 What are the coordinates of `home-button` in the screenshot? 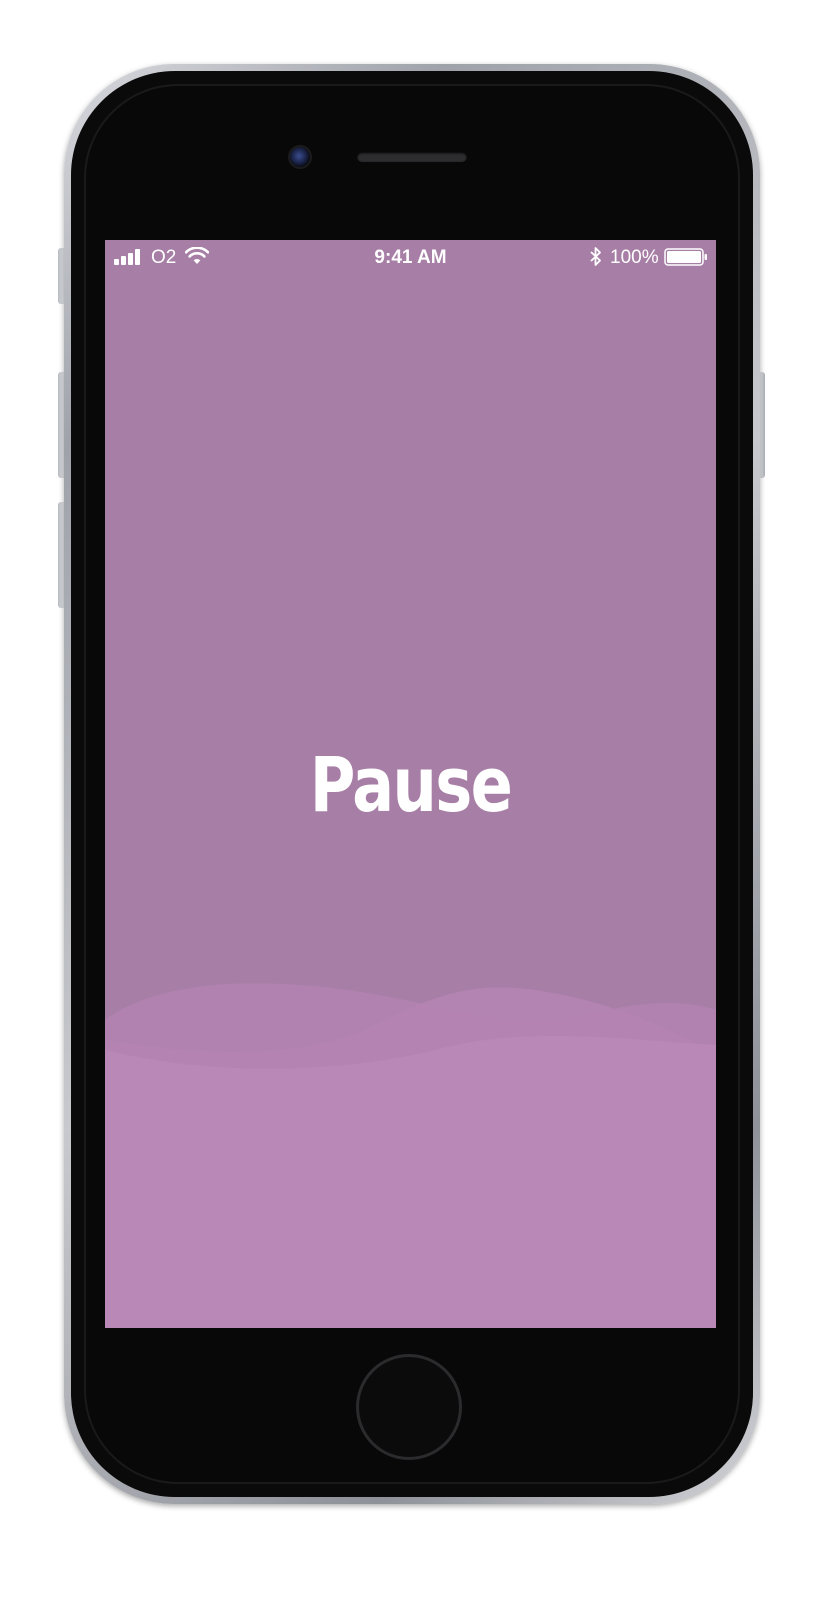 It's located at (409, 1407).